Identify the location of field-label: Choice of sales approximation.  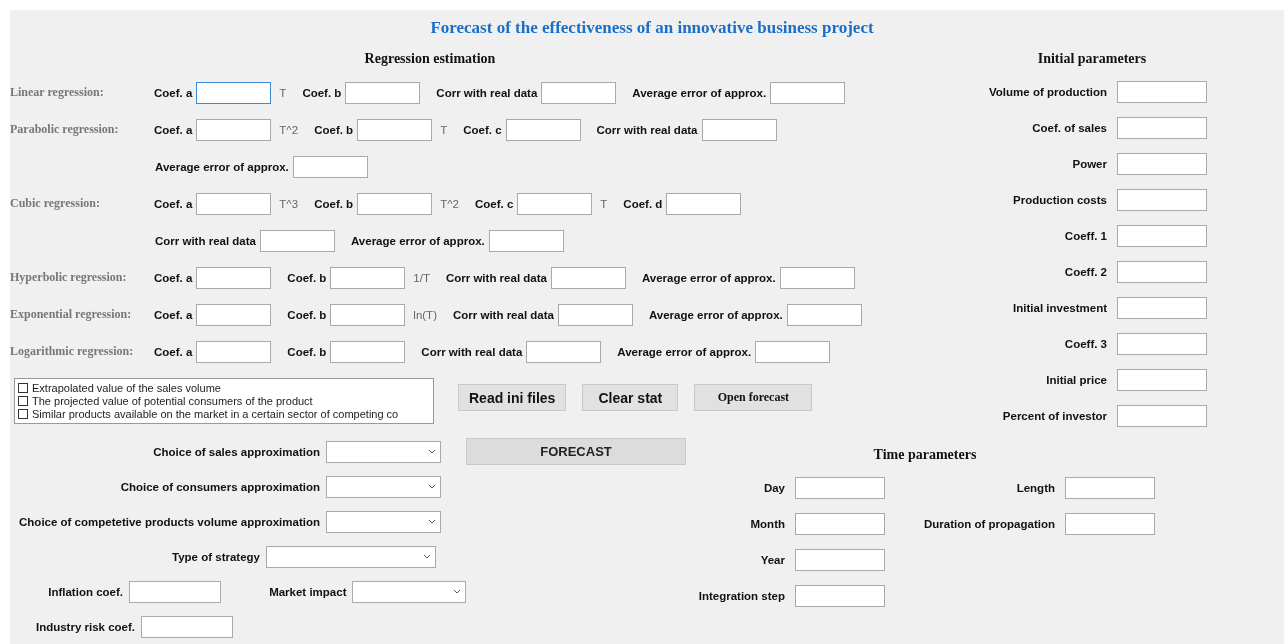
(236, 451).